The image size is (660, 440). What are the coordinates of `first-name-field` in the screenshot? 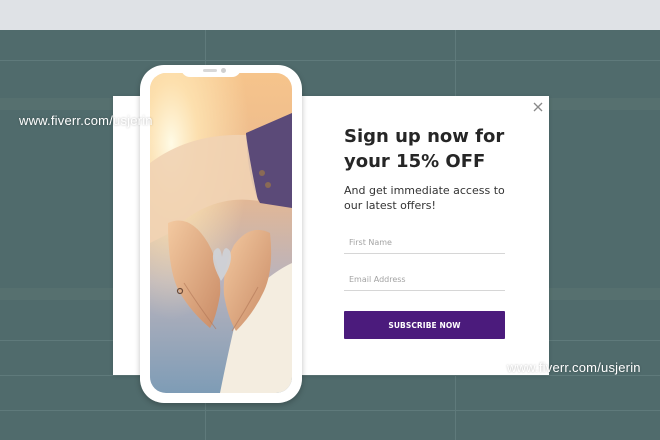 It's located at (424, 243).